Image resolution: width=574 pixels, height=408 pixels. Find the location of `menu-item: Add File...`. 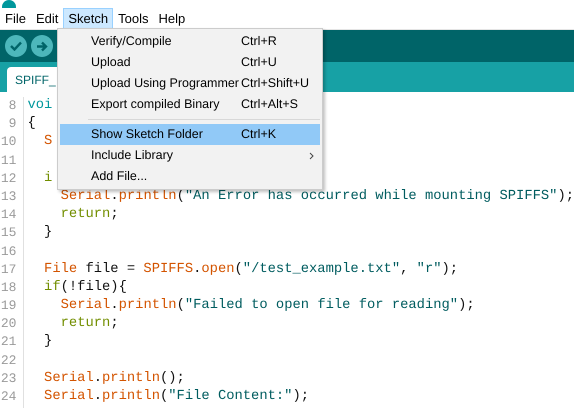

menu-item: Add File... is located at coordinates (190, 176).